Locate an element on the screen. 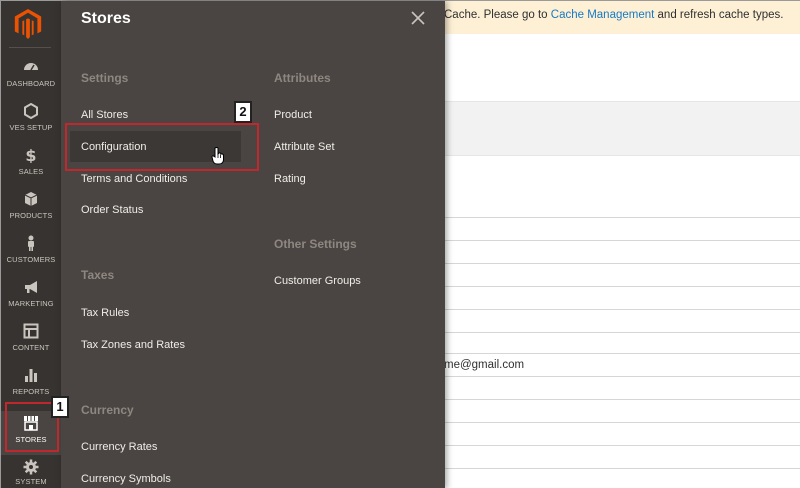 Image resolution: width=800 pixels, height=488 pixels. sidebar-item-content: CONTENT is located at coordinates (31, 345).